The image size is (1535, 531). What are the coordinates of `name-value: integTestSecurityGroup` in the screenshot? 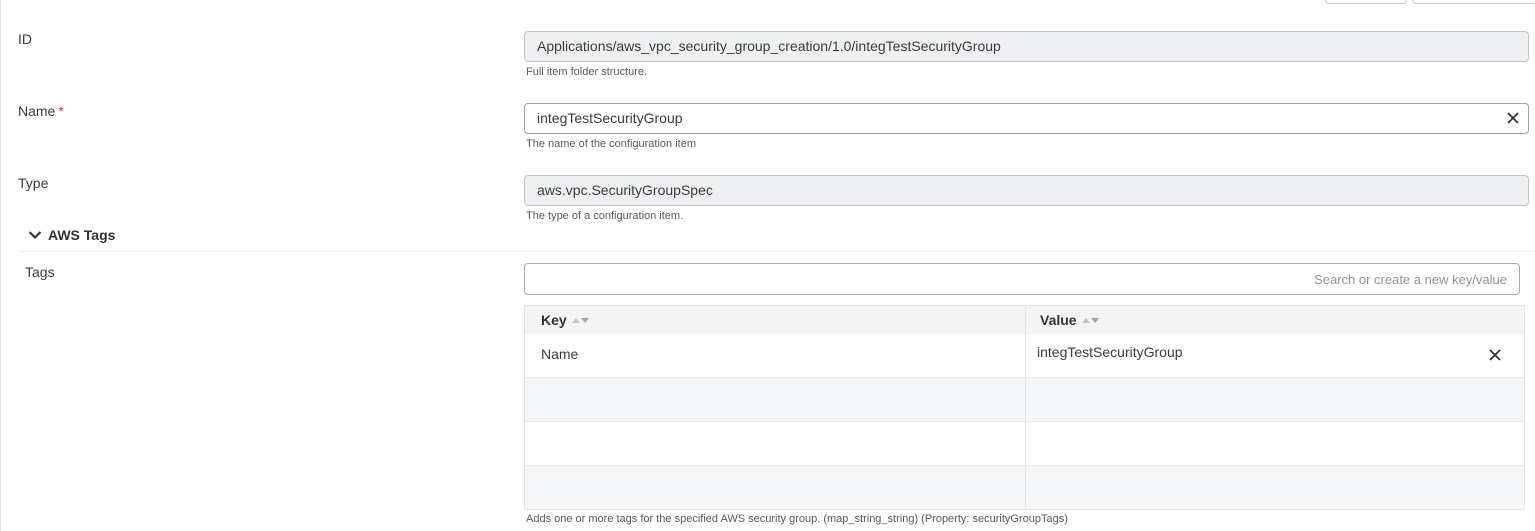 It's located at (610, 118).